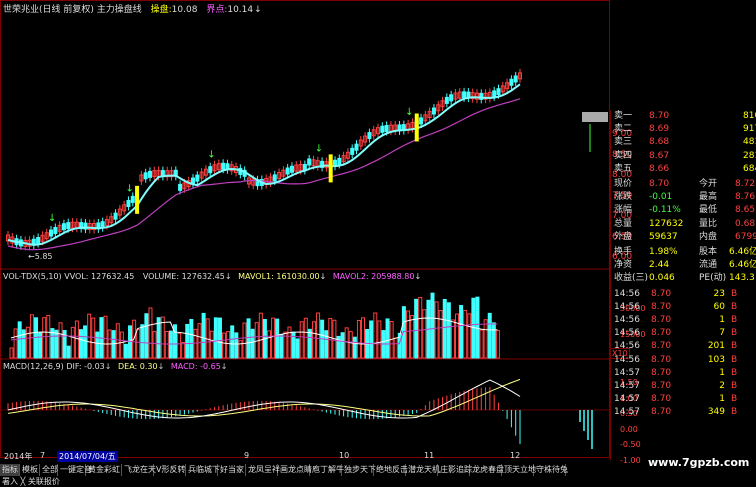 The height and width of the screenshot is (487, 756). I want to click on indicator-tab: 指标, so click(10, 470).